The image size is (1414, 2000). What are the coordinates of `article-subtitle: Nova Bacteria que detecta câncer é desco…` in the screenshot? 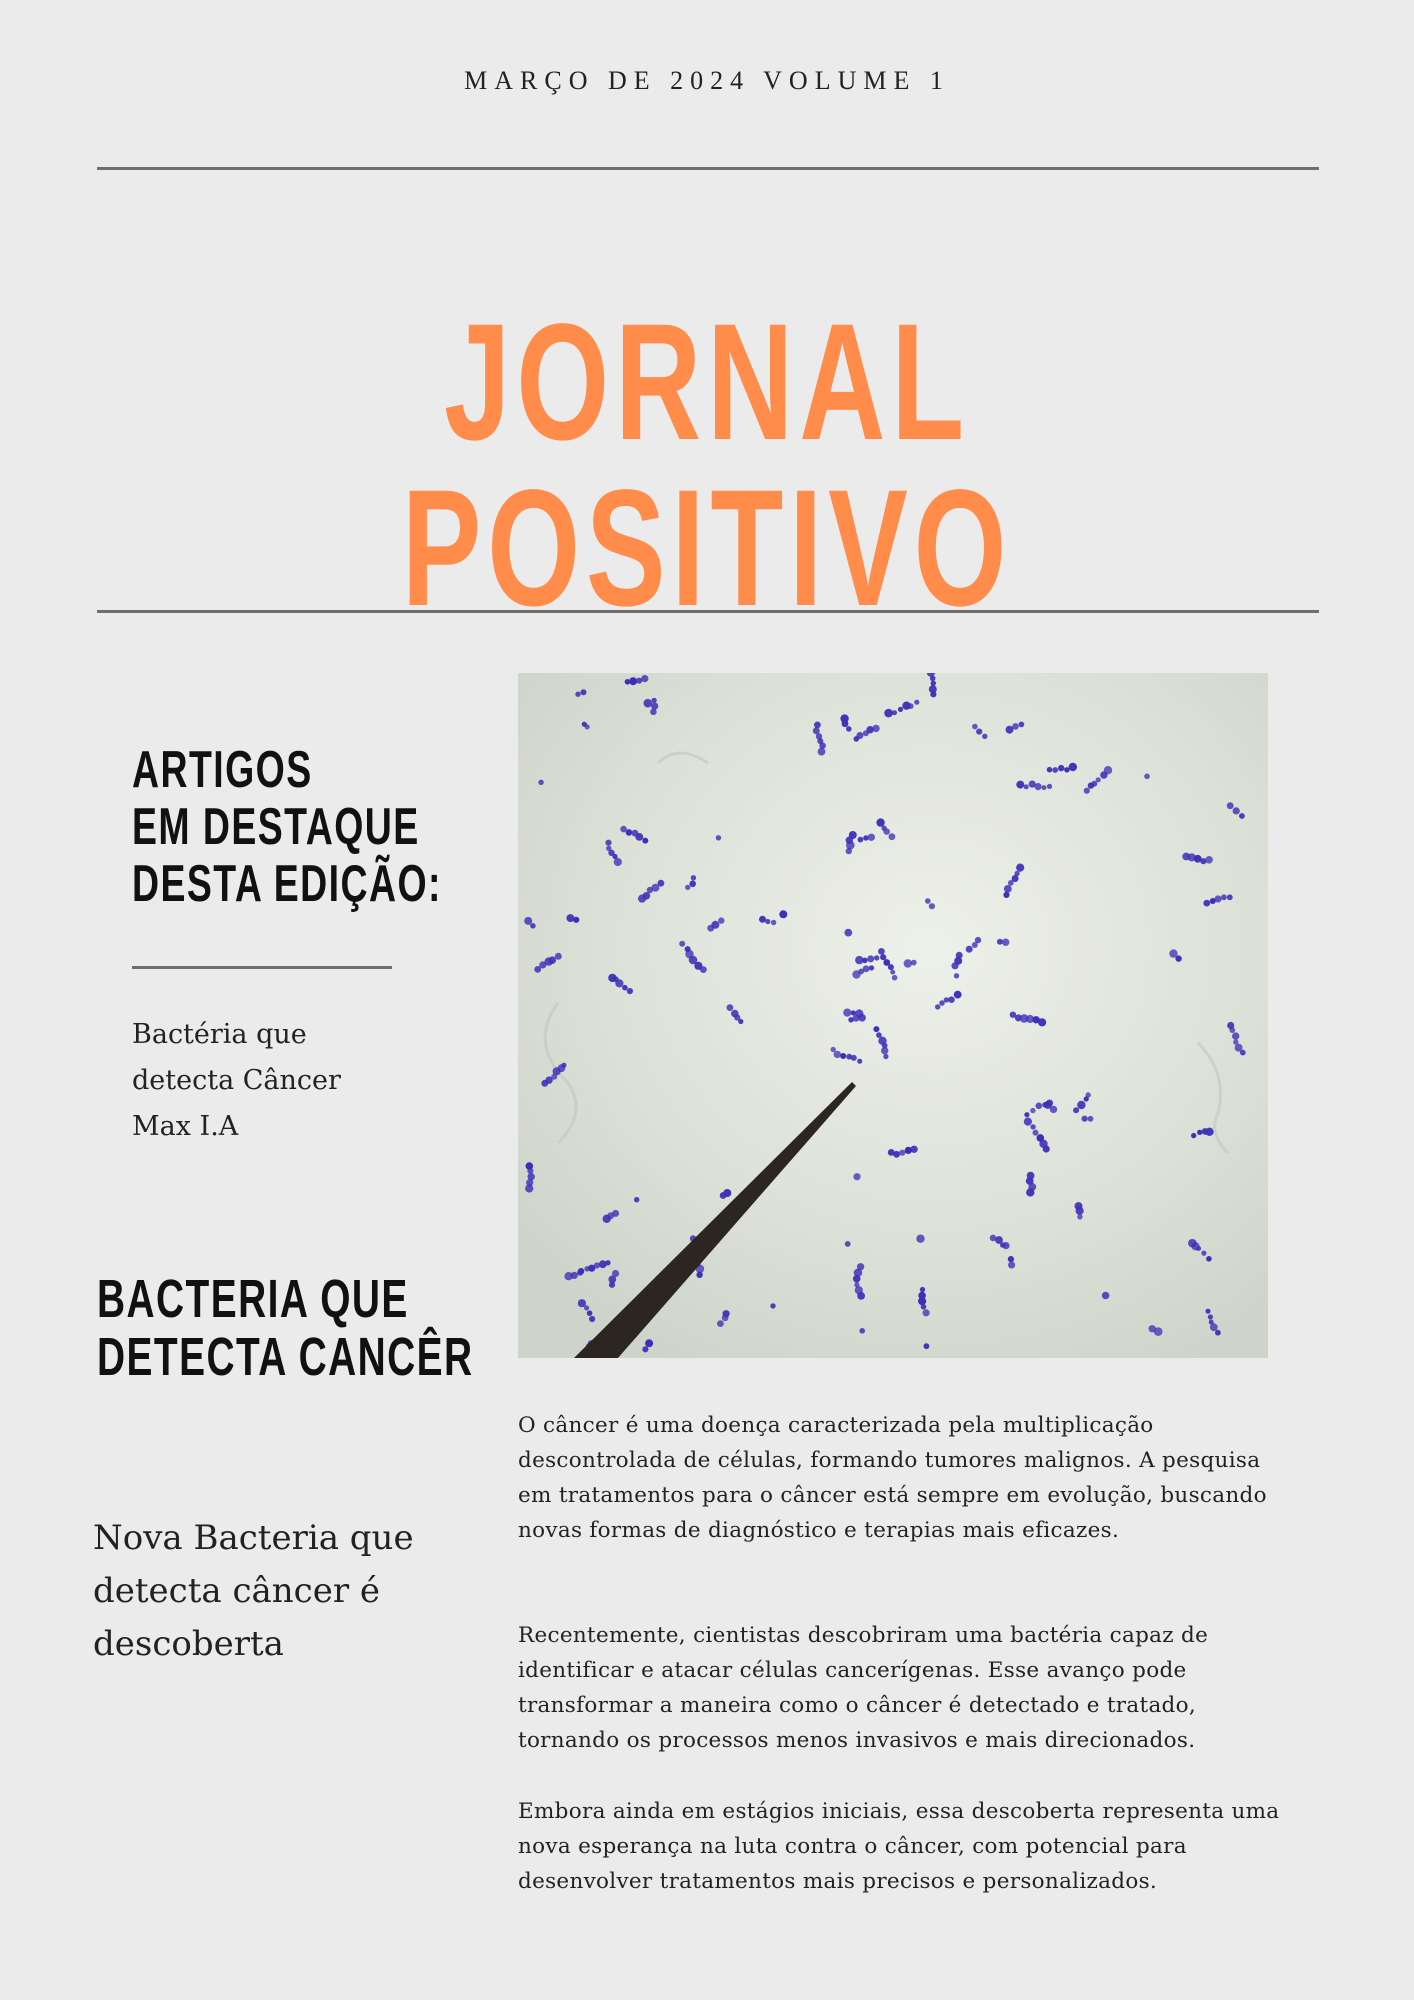 It's located at (253, 1591).